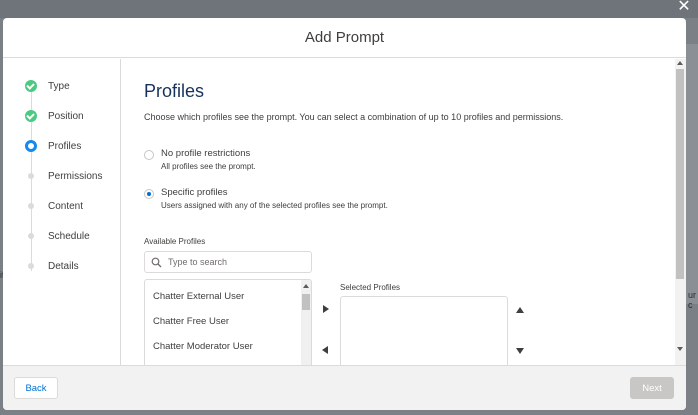 The height and width of the screenshot is (415, 698). I want to click on step-label: Details, so click(63, 266).